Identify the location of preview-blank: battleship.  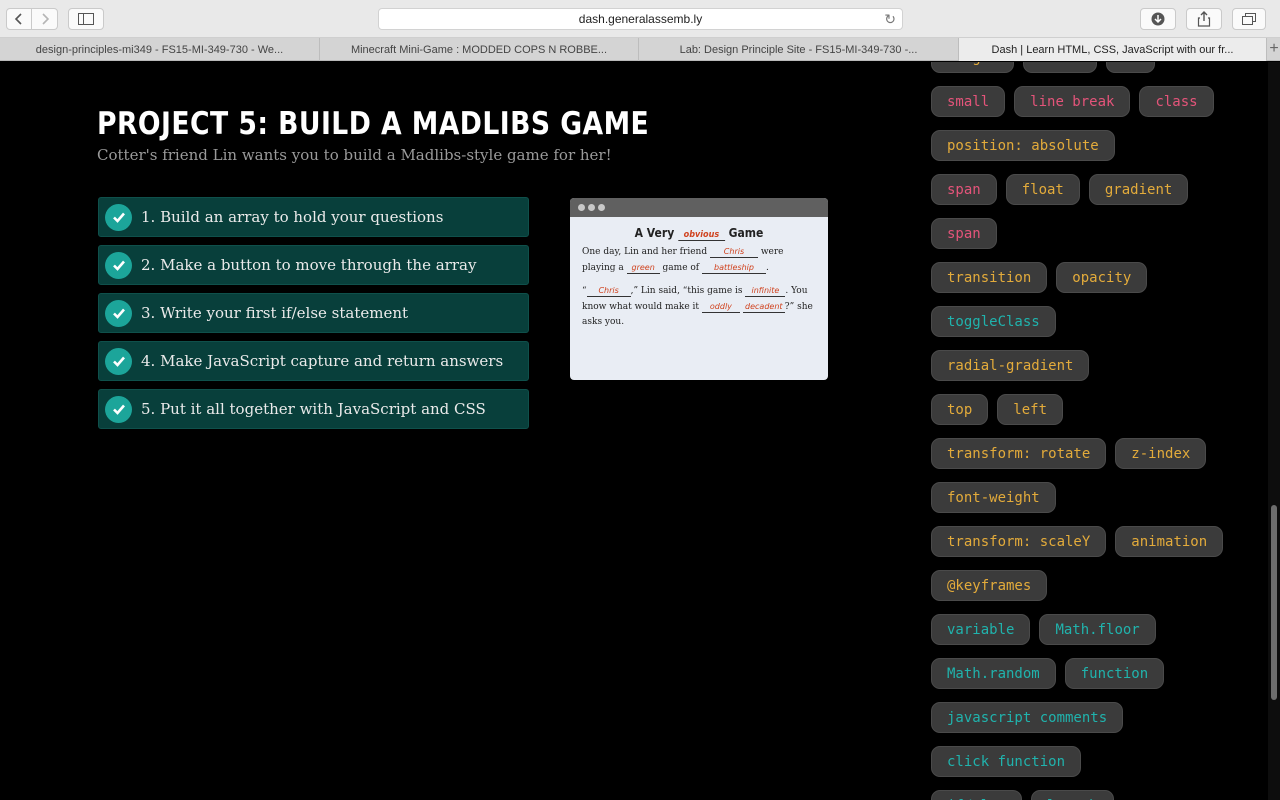
(734, 268).